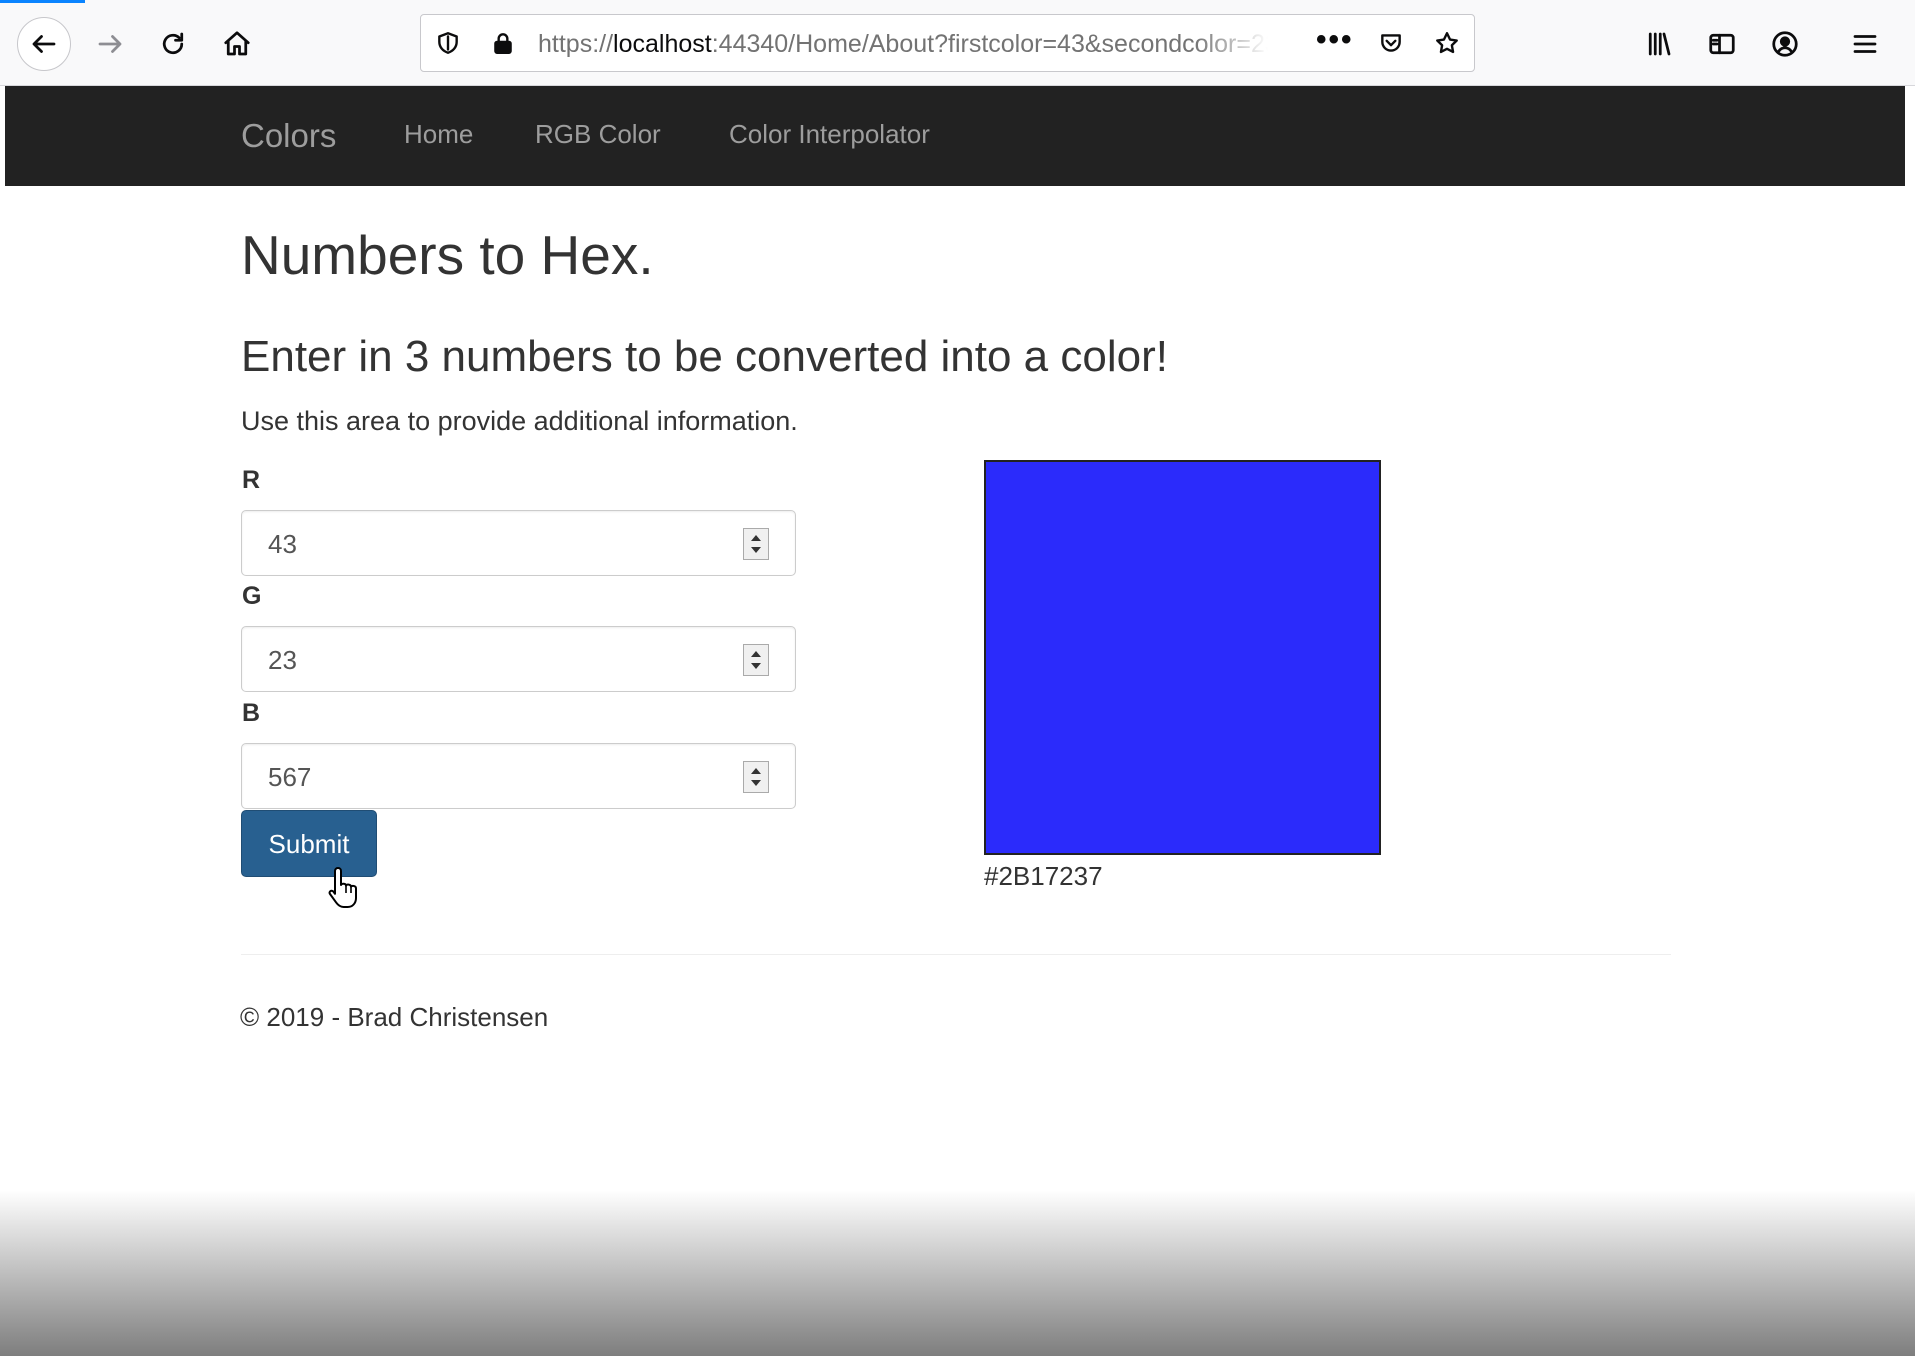  I want to click on screen-bottom-fade, so click(957, 1273).